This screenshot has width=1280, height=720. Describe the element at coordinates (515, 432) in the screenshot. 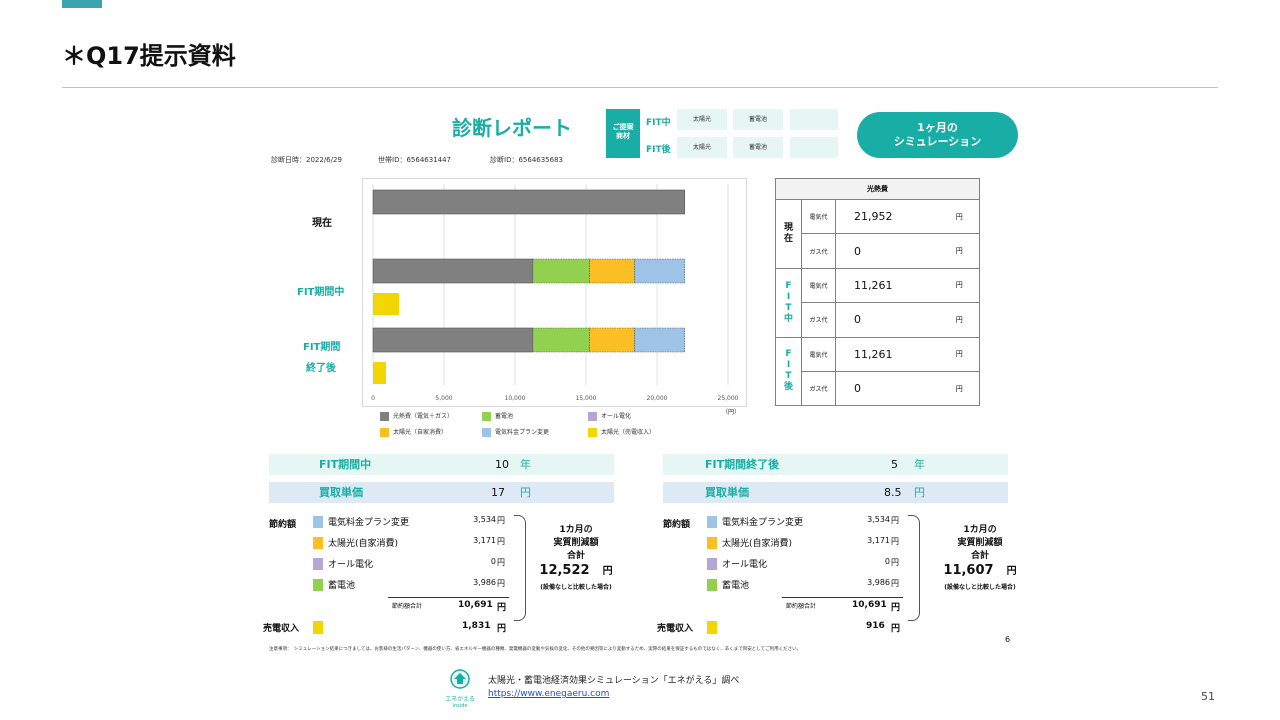

I see `legend-plan-change: 電気料金プラン変更` at that location.